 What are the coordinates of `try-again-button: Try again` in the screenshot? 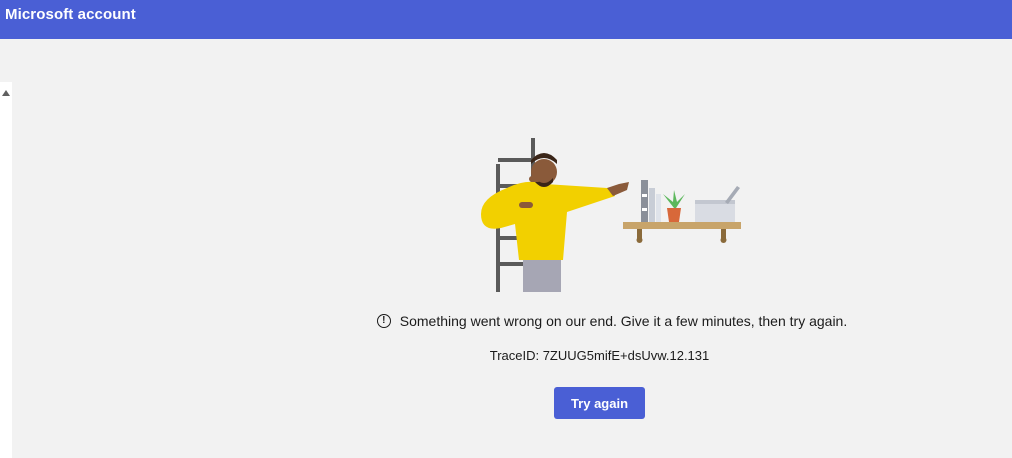 It's located at (599, 403).